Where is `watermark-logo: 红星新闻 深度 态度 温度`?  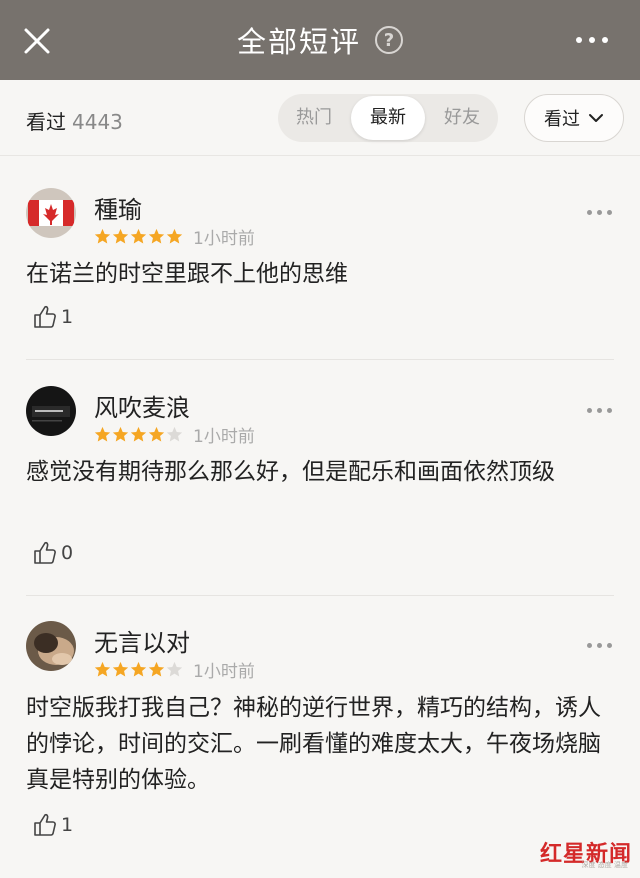 watermark-logo: 红星新闻 深度 态度 温度 is located at coordinates (584, 853).